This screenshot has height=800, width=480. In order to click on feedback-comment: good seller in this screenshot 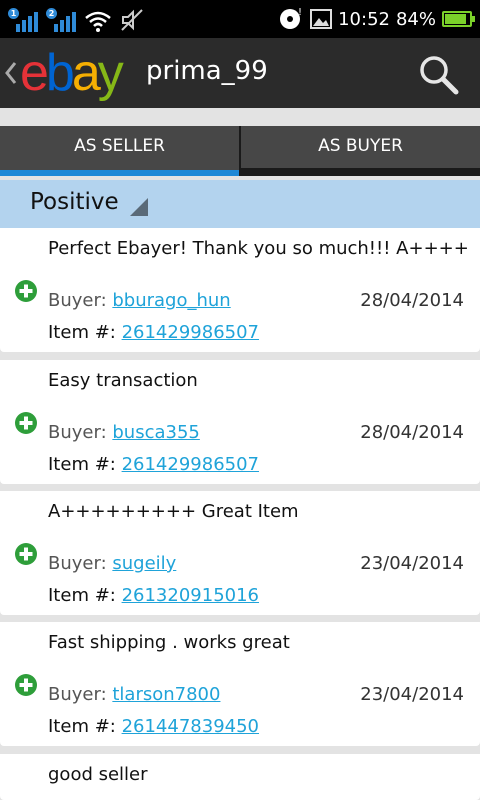, I will do `click(98, 774)`.